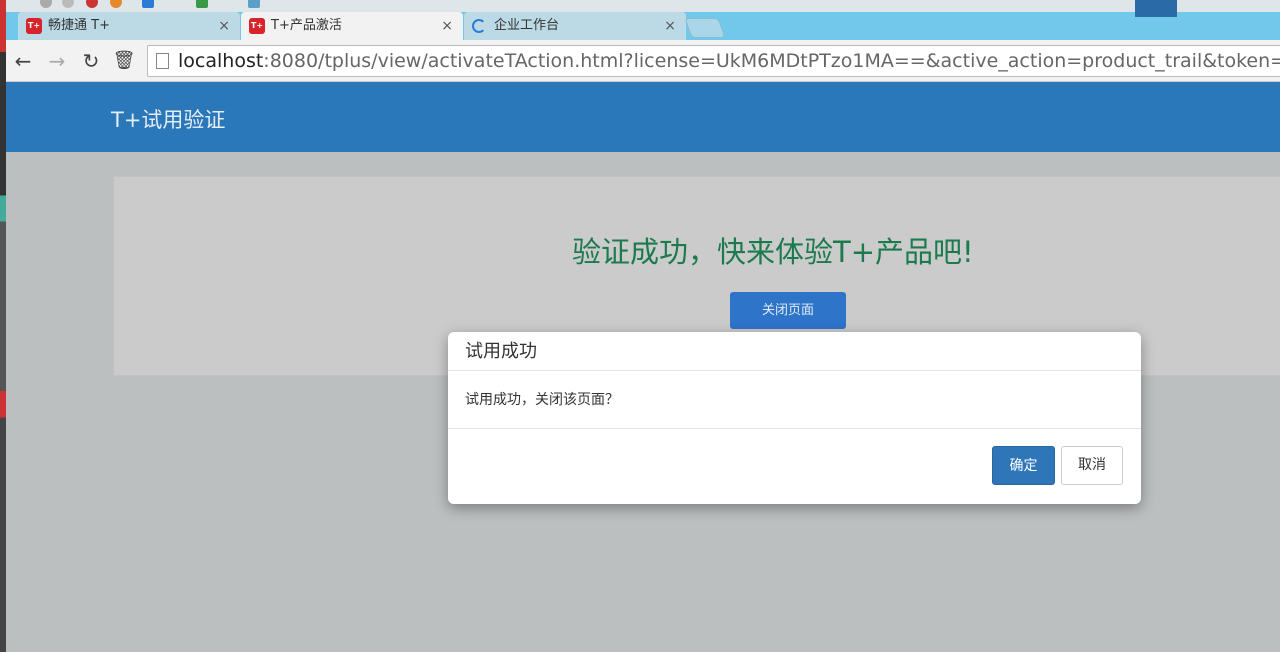 This screenshot has height=652, width=1280. Describe the element at coordinates (306, 25) in the screenshot. I see `tab-label: T+产品激活` at that location.